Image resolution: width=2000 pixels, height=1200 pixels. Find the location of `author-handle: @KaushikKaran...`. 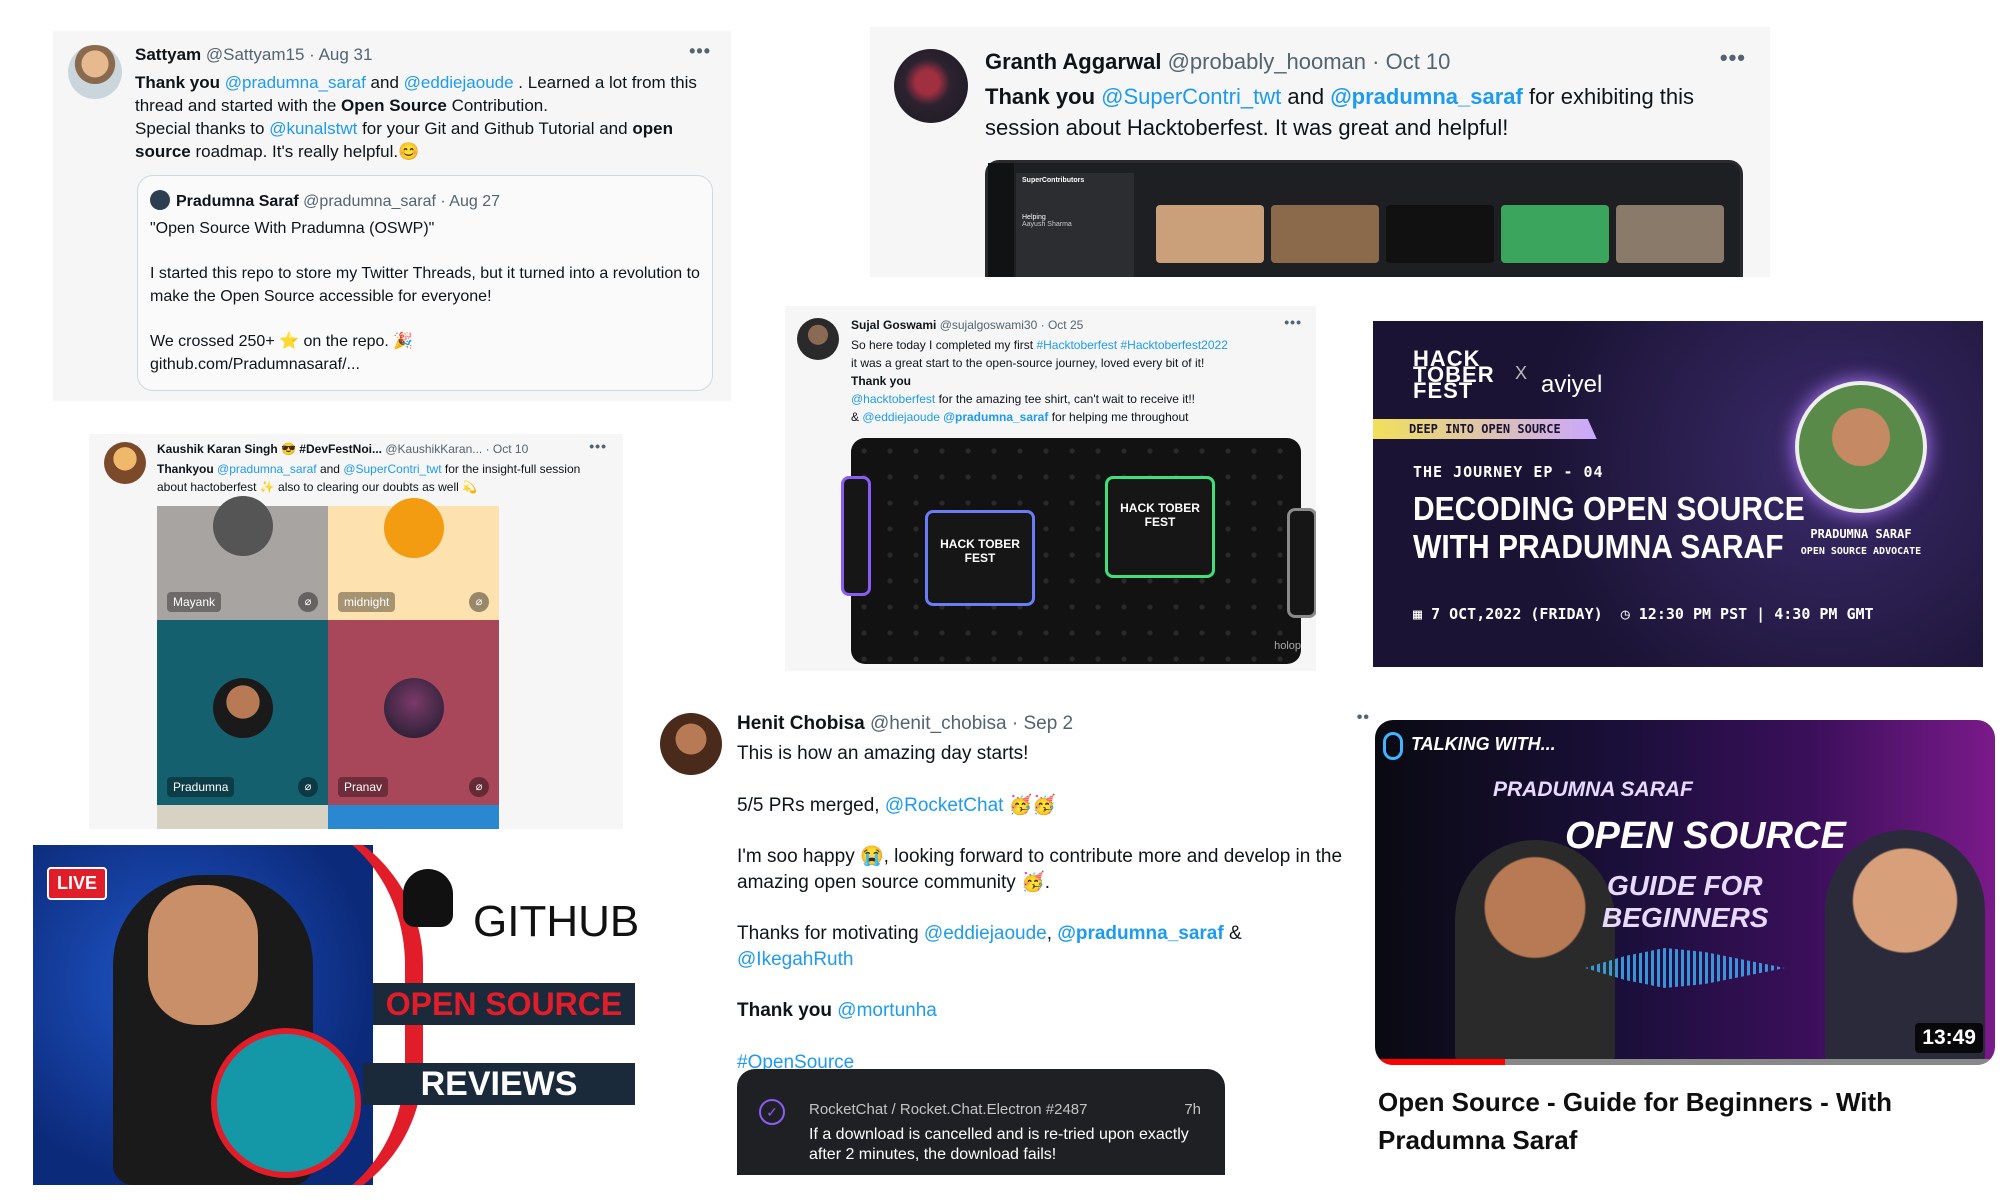

author-handle: @KaushikKaran... is located at coordinates (433, 449).